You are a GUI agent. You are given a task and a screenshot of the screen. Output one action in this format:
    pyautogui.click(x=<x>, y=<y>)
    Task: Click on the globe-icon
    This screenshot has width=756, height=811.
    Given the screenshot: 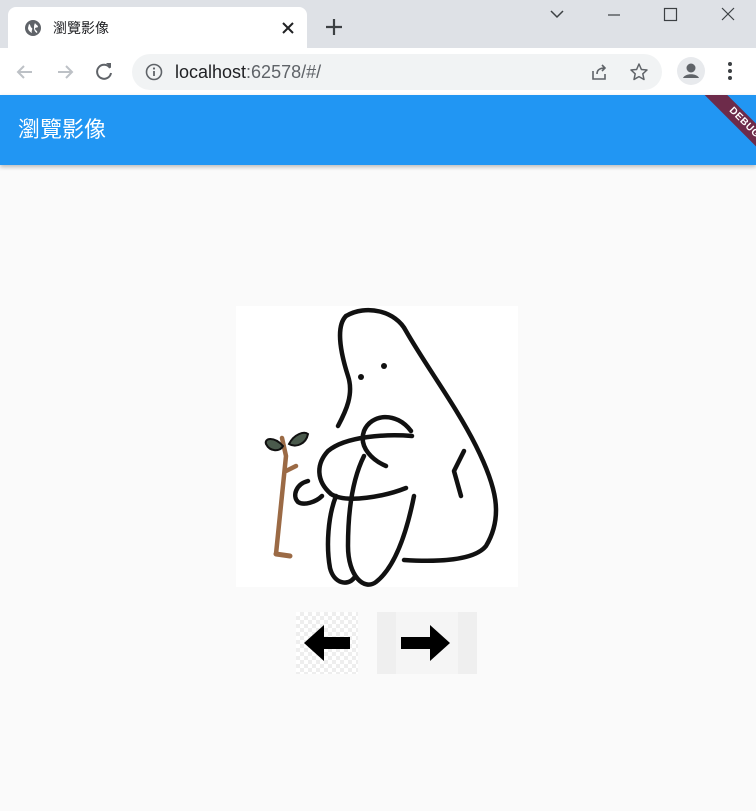 What is the action you would take?
    pyautogui.click(x=33, y=28)
    